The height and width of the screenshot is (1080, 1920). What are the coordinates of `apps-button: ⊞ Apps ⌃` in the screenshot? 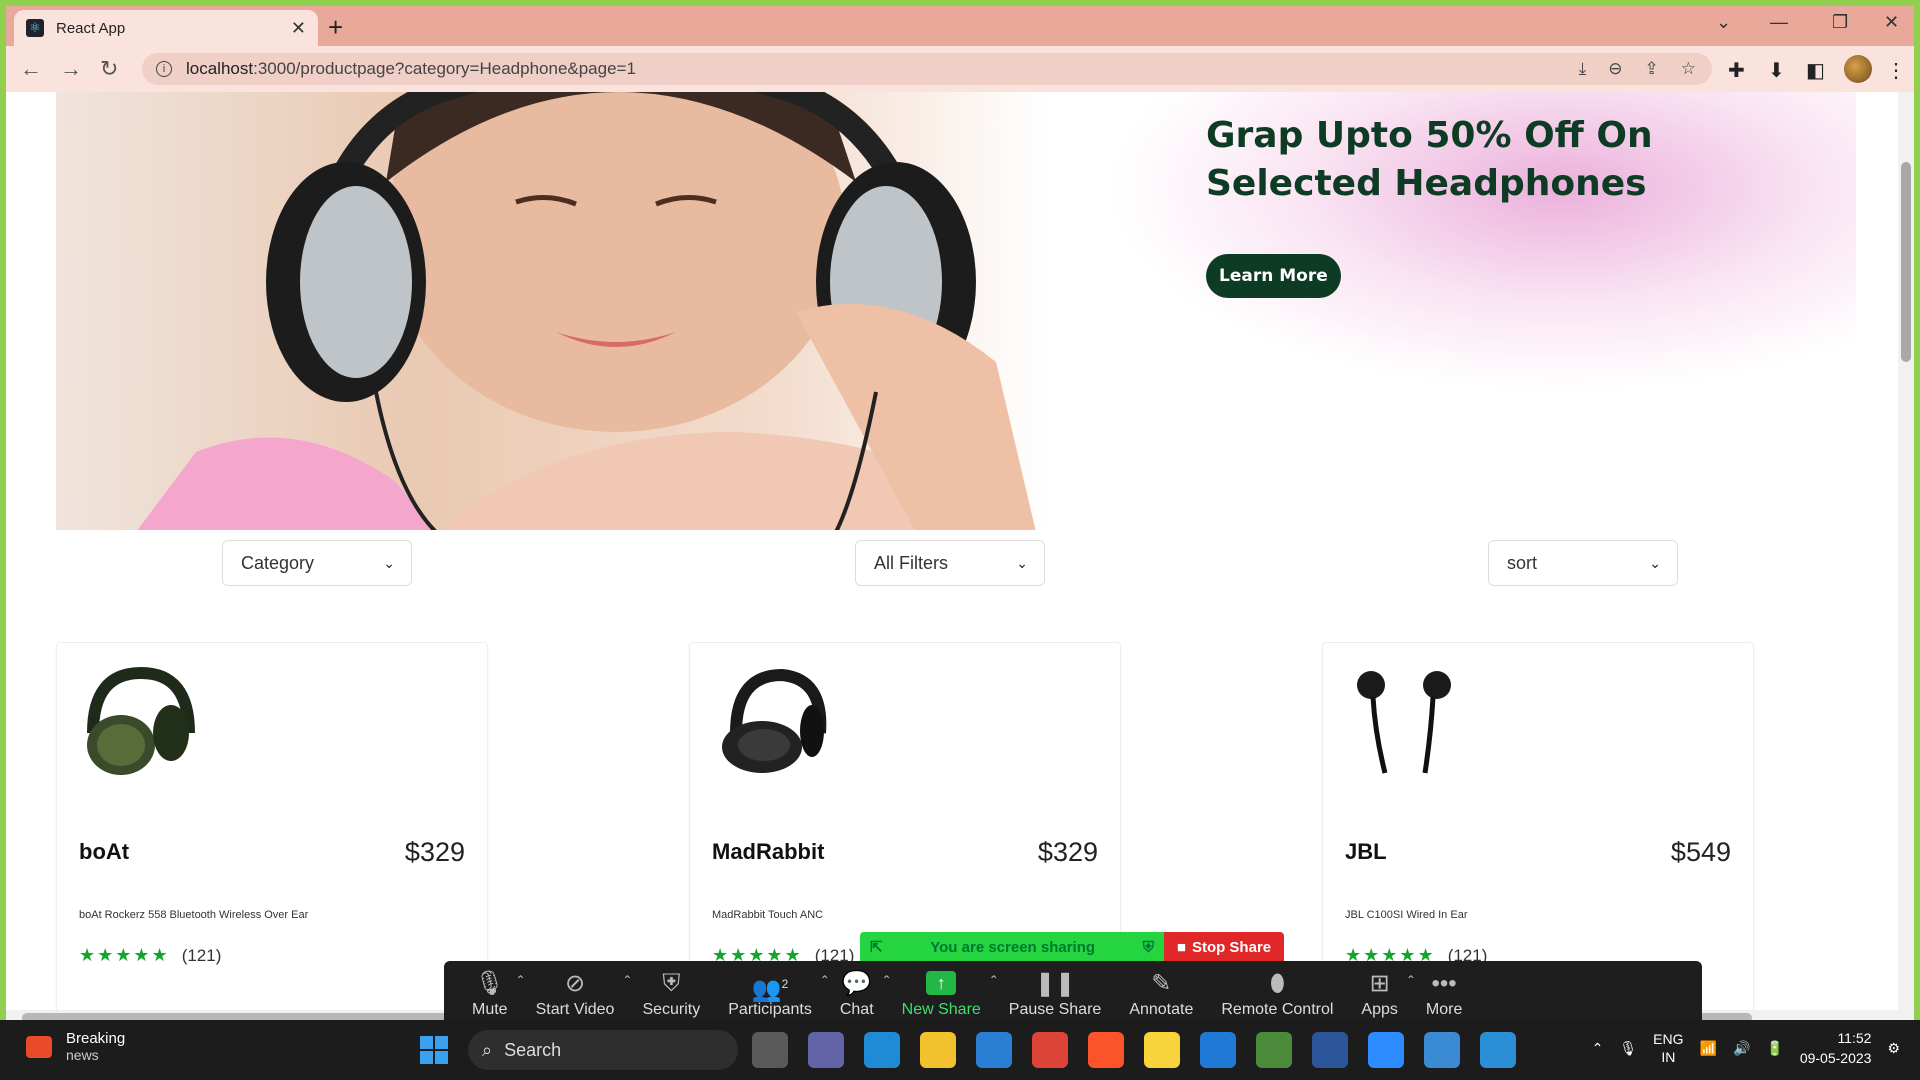 It's located at (1381, 994).